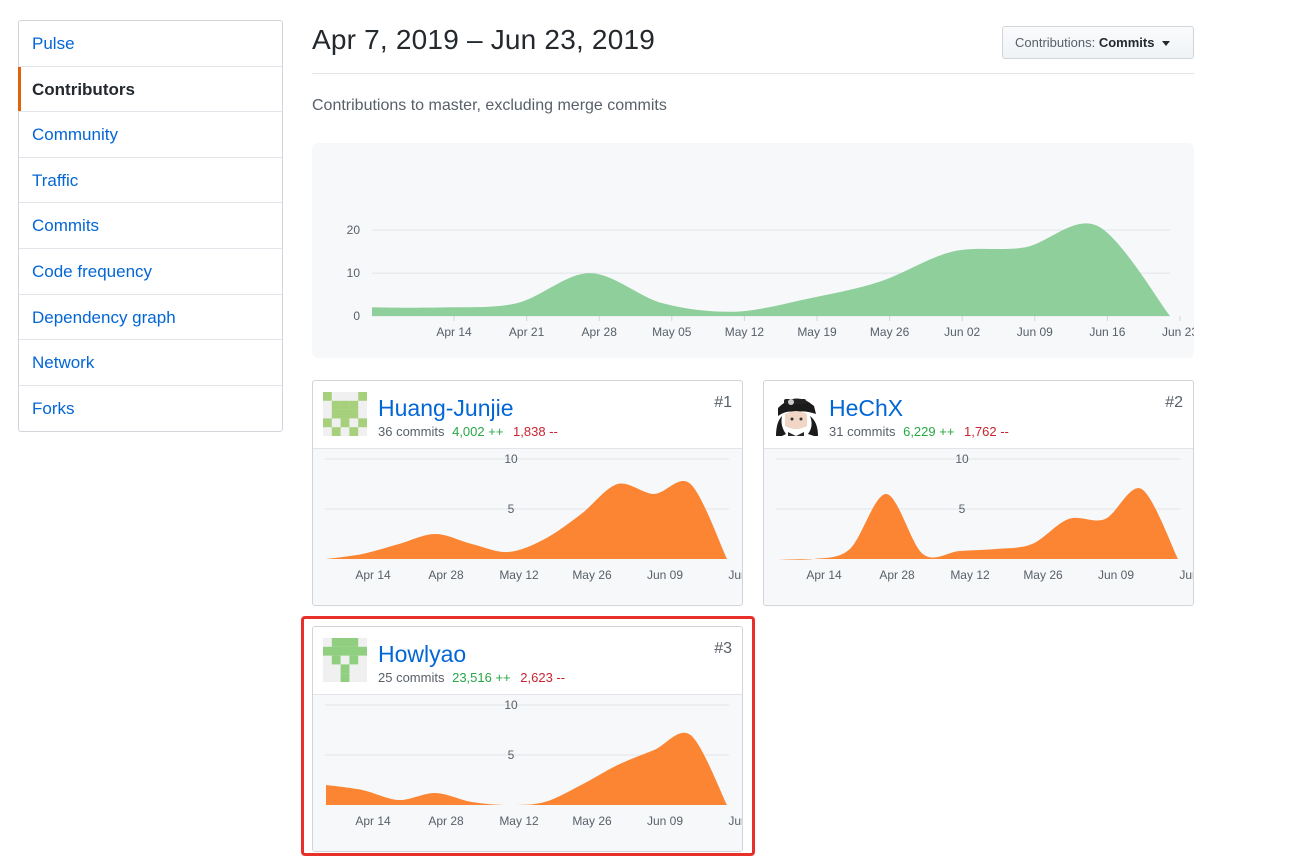  What do you see at coordinates (527, 661) in the screenshot?
I see `contributor-card-header: Howlyao 25 commits 23,516 ++ 2,623 -- #3` at bounding box center [527, 661].